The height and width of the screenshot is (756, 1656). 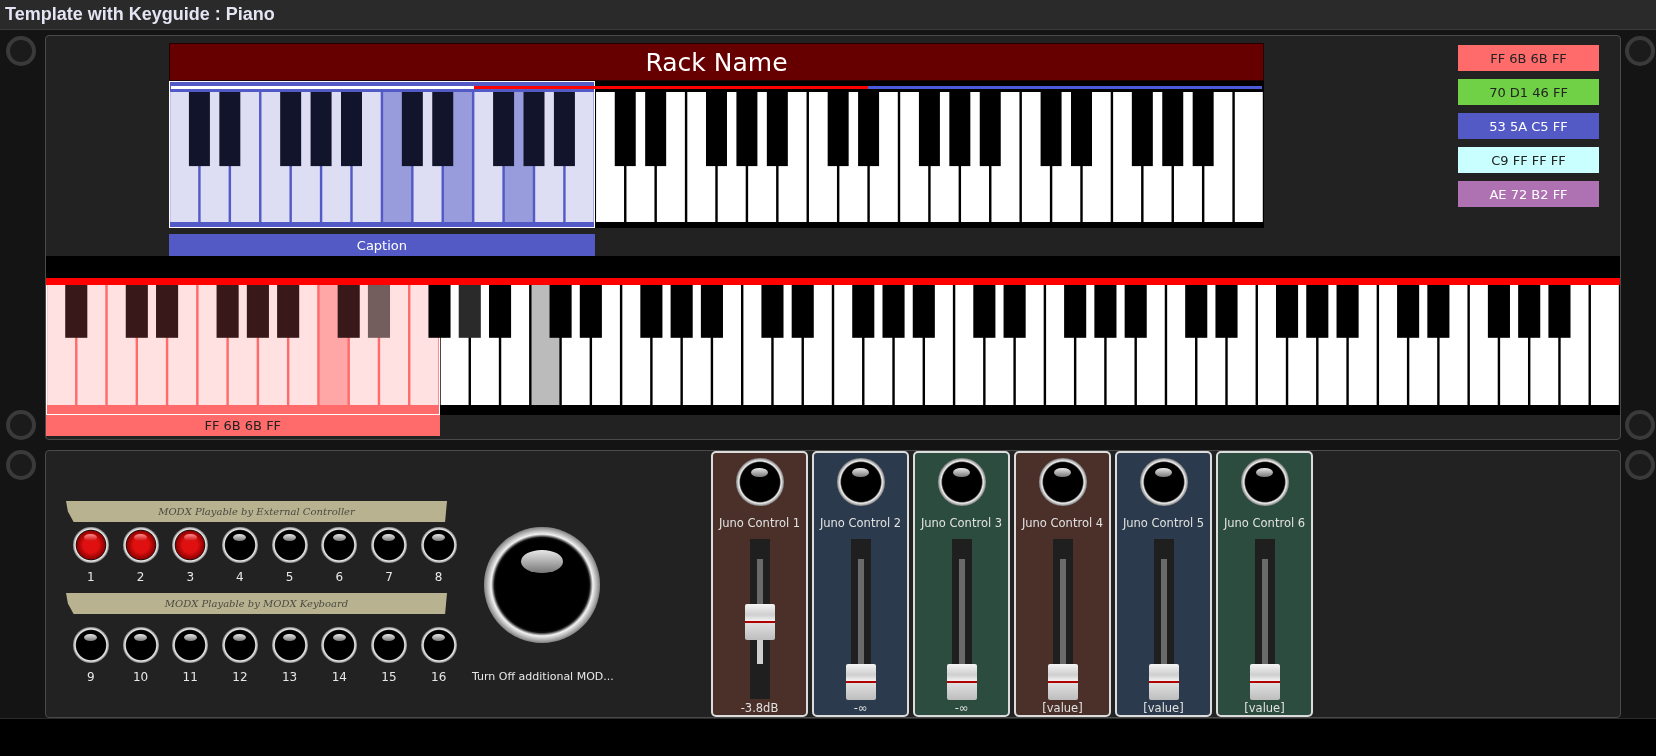 I want to click on button-number: 9, so click(x=91, y=677).